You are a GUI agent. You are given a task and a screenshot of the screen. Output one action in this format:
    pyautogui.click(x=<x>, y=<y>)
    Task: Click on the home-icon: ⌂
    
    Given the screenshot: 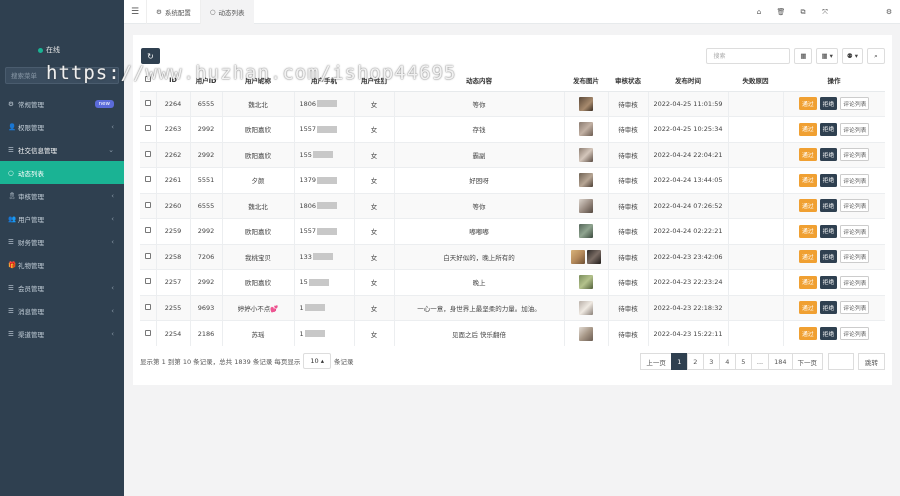 What is the action you would take?
    pyautogui.click(x=759, y=12)
    